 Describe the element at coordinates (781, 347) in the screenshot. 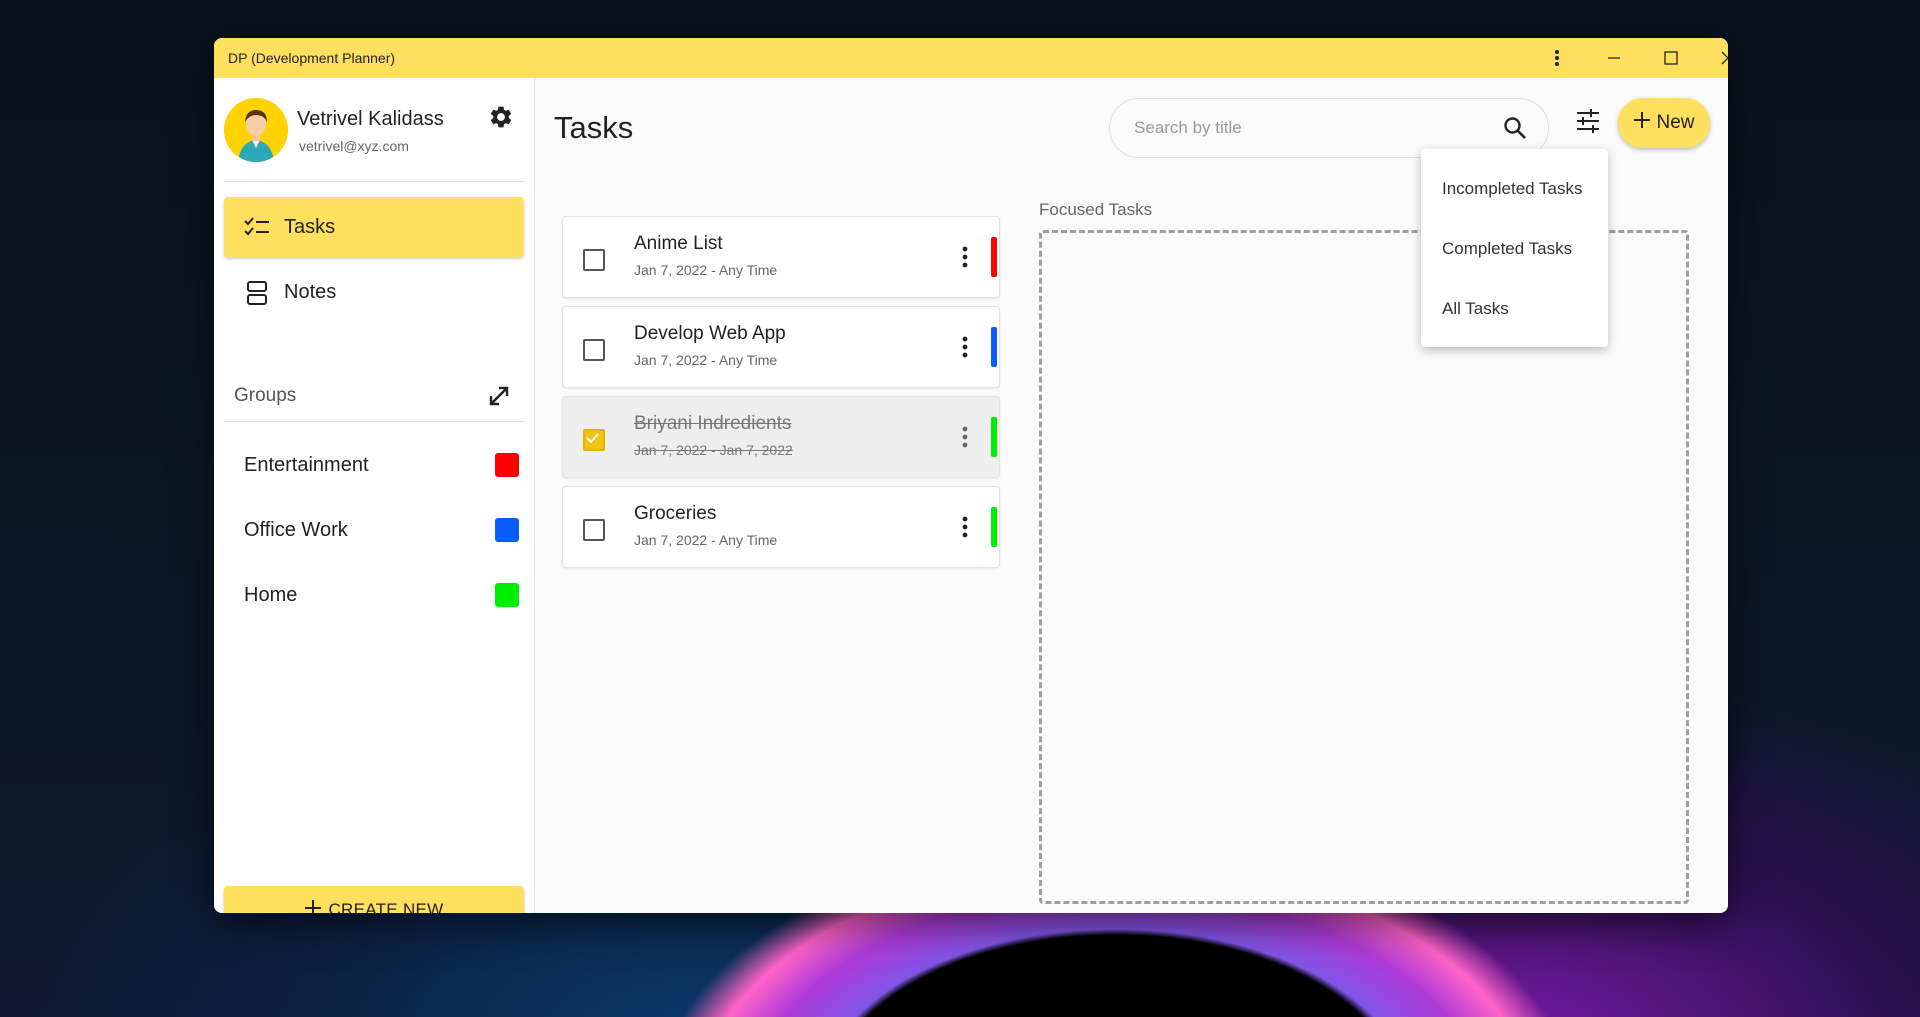

I see `task-card: Develop Web App Jan 7, 2022 - Any Time` at that location.